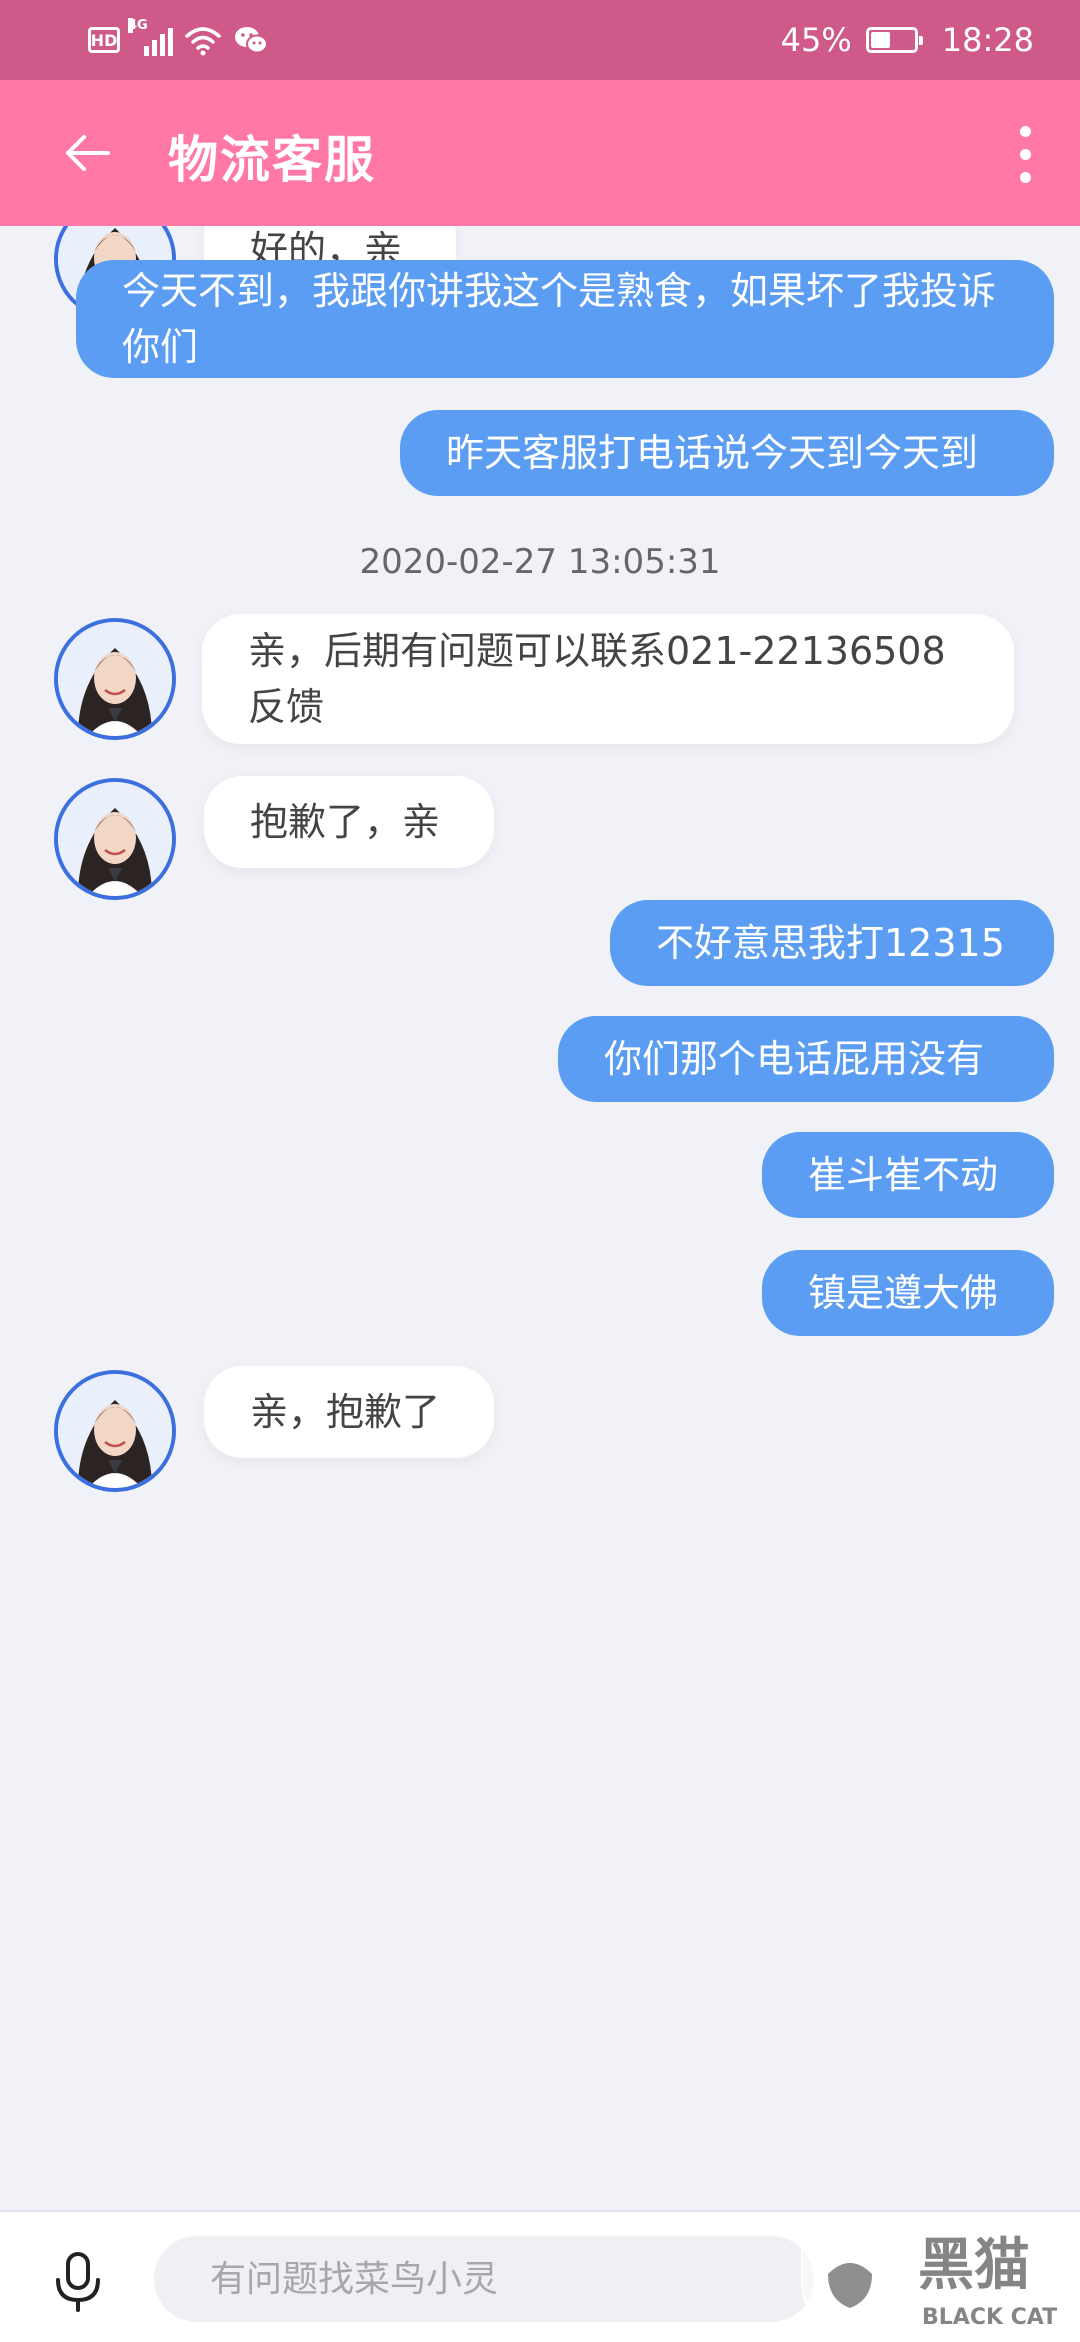 The height and width of the screenshot is (2342, 1080). What do you see at coordinates (816, 40) in the screenshot?
I see `battery-percent: 45%` at bounding box center [816, 40].